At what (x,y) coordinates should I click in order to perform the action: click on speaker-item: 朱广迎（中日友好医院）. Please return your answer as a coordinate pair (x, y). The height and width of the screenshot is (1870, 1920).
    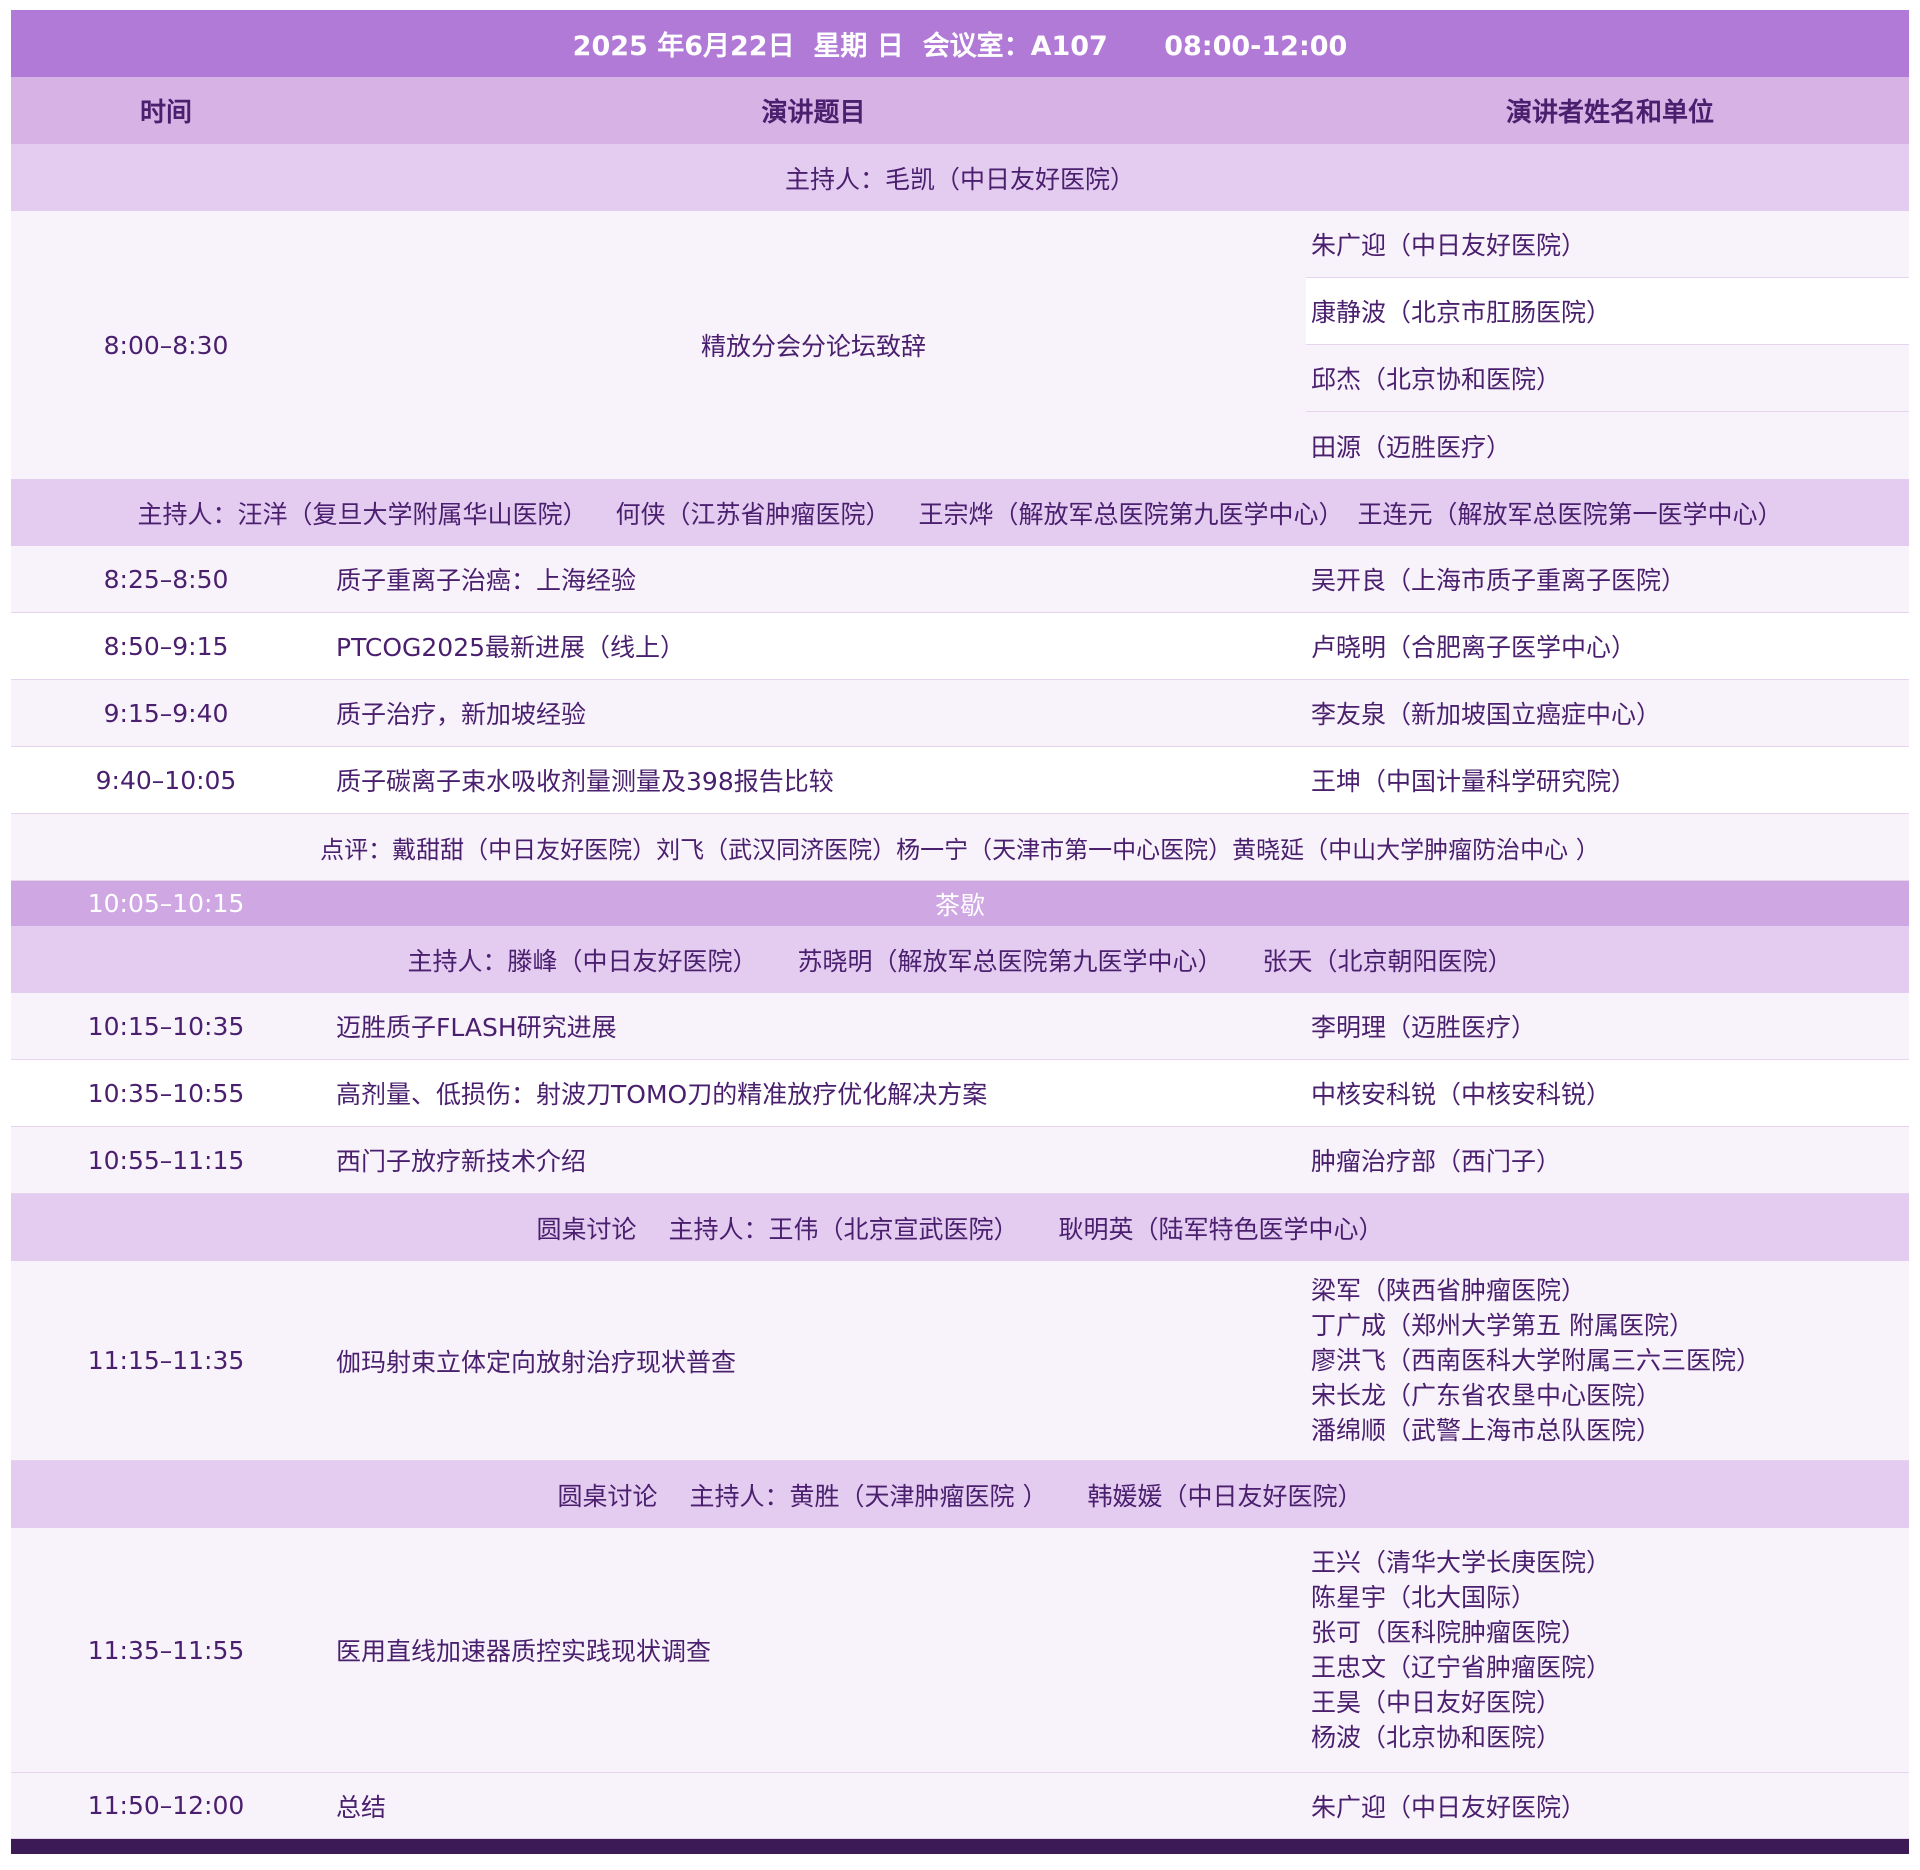
    Looking at the image, I should click on (1607, 244).